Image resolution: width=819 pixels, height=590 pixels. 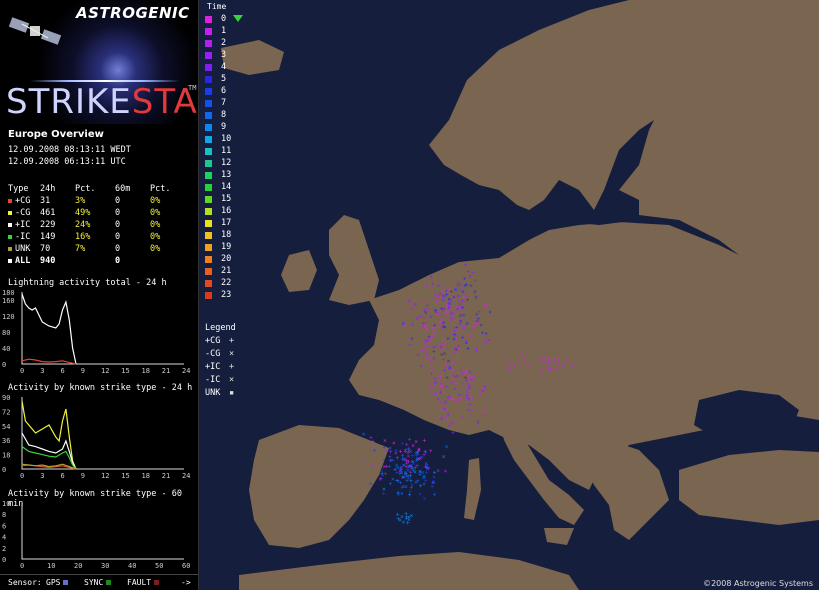 What do you see at coordinates (215, 80) in the screenshot?
I see `time-legend-item: 5` at bounding box center [215, 80].